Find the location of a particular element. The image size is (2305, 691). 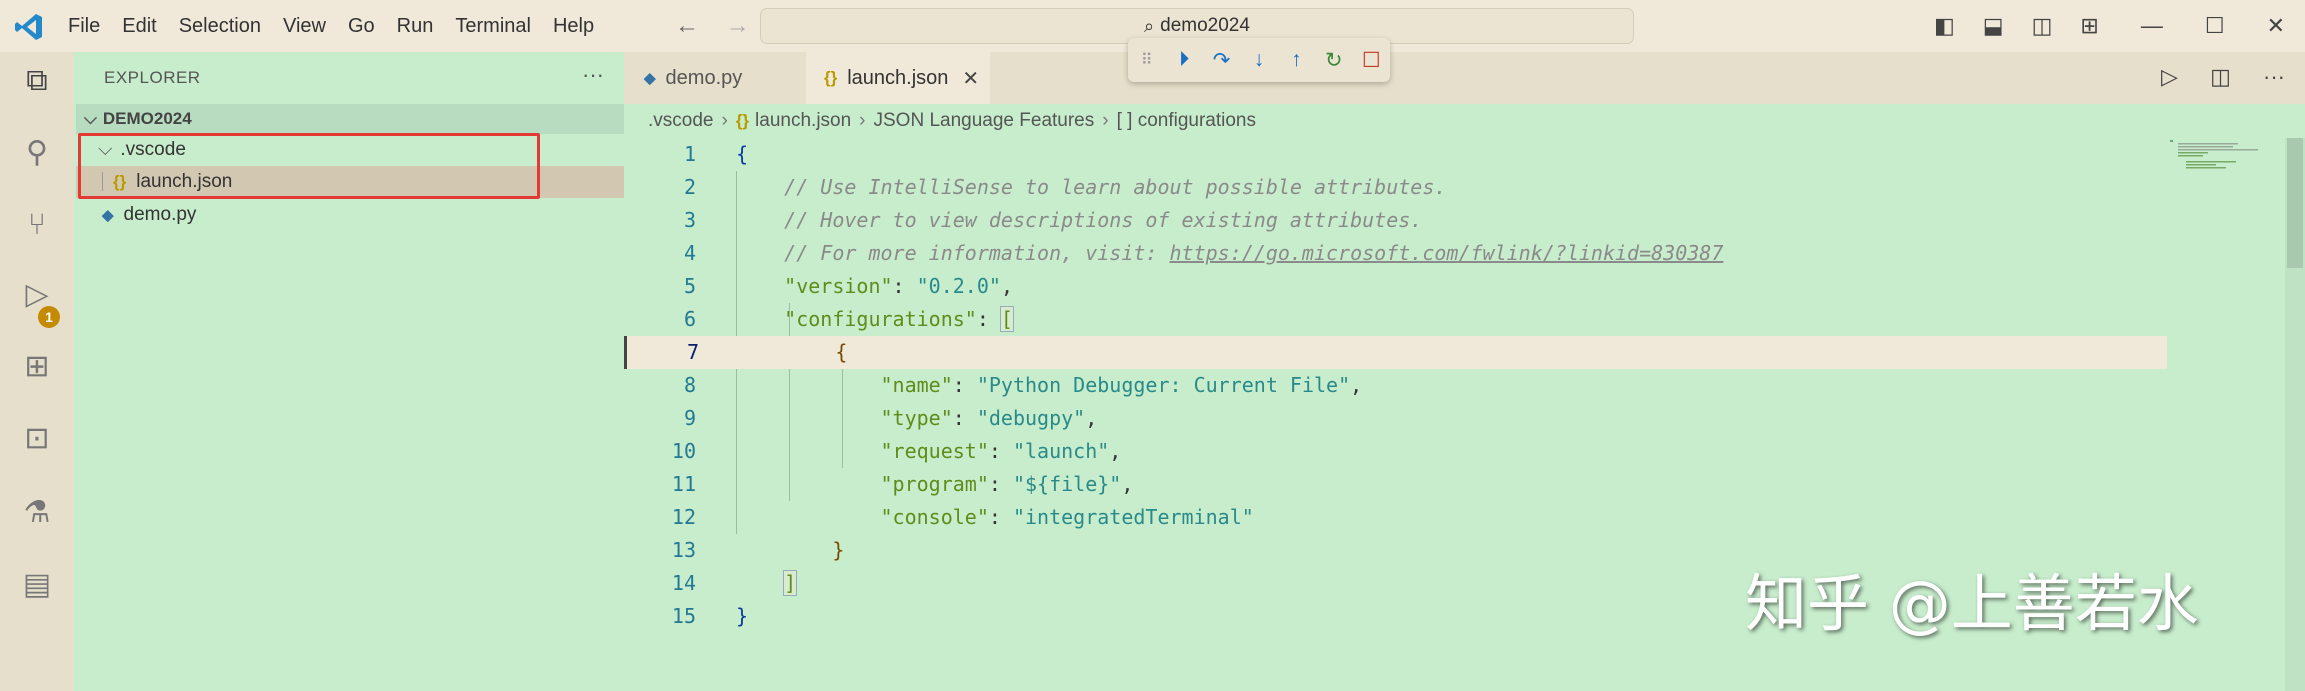

breadcrumb-item: JSON Language Features is located at coordinates (984, 121).